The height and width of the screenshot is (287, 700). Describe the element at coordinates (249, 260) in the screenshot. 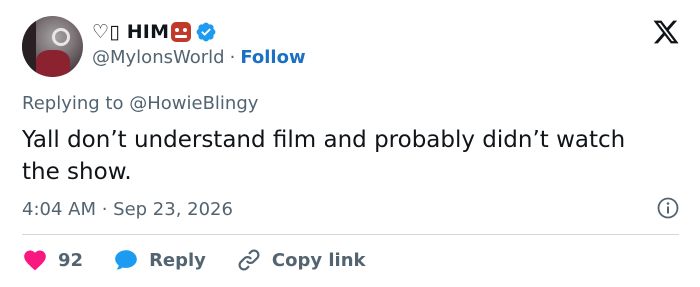

I see `link-icon` at that location.